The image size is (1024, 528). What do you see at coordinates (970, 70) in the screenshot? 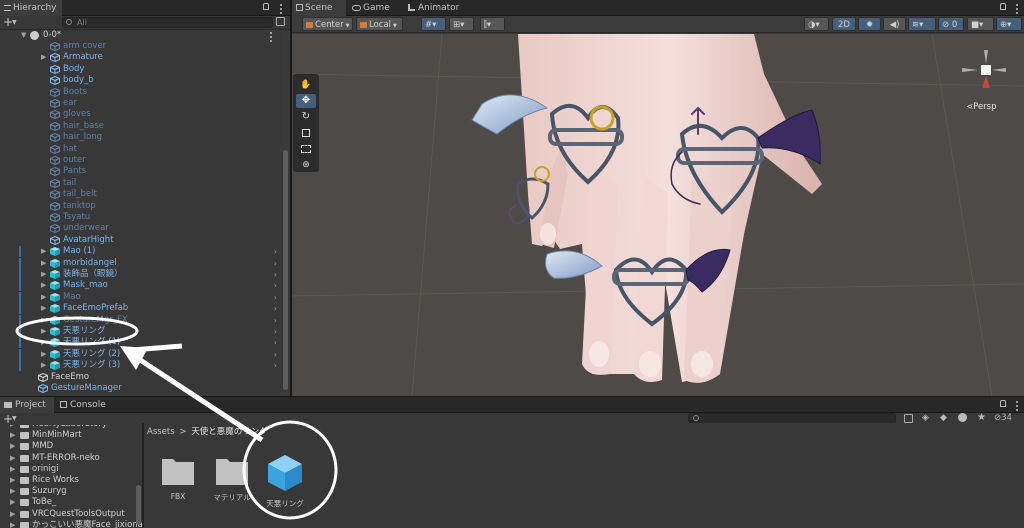
I see `gizmo-x-neg-axis` at bounding box center [970, 70].